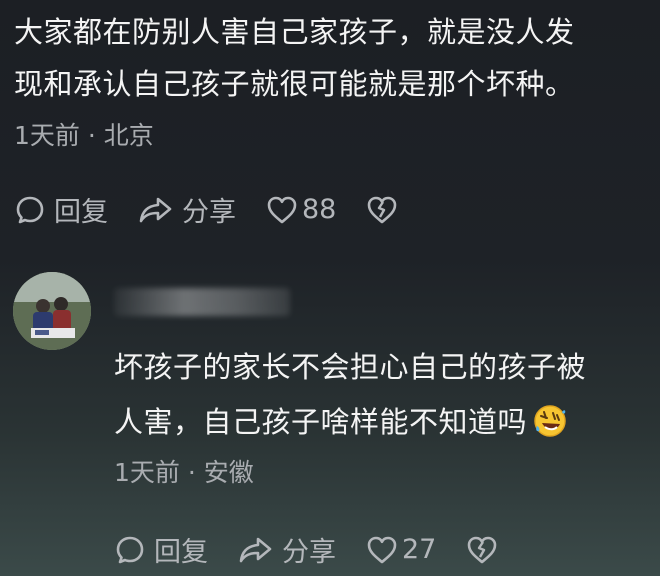  Describe the element at coordinates (184, 472) in the screenshot. I see `reply-comment-meta: 1天前 · 安徽` at that location.